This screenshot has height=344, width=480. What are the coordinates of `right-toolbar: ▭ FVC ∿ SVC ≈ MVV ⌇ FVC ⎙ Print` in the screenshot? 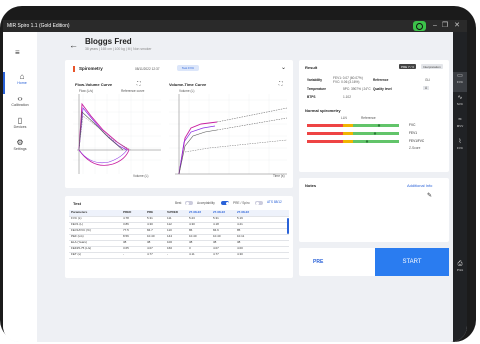 It's located at (460, 187).